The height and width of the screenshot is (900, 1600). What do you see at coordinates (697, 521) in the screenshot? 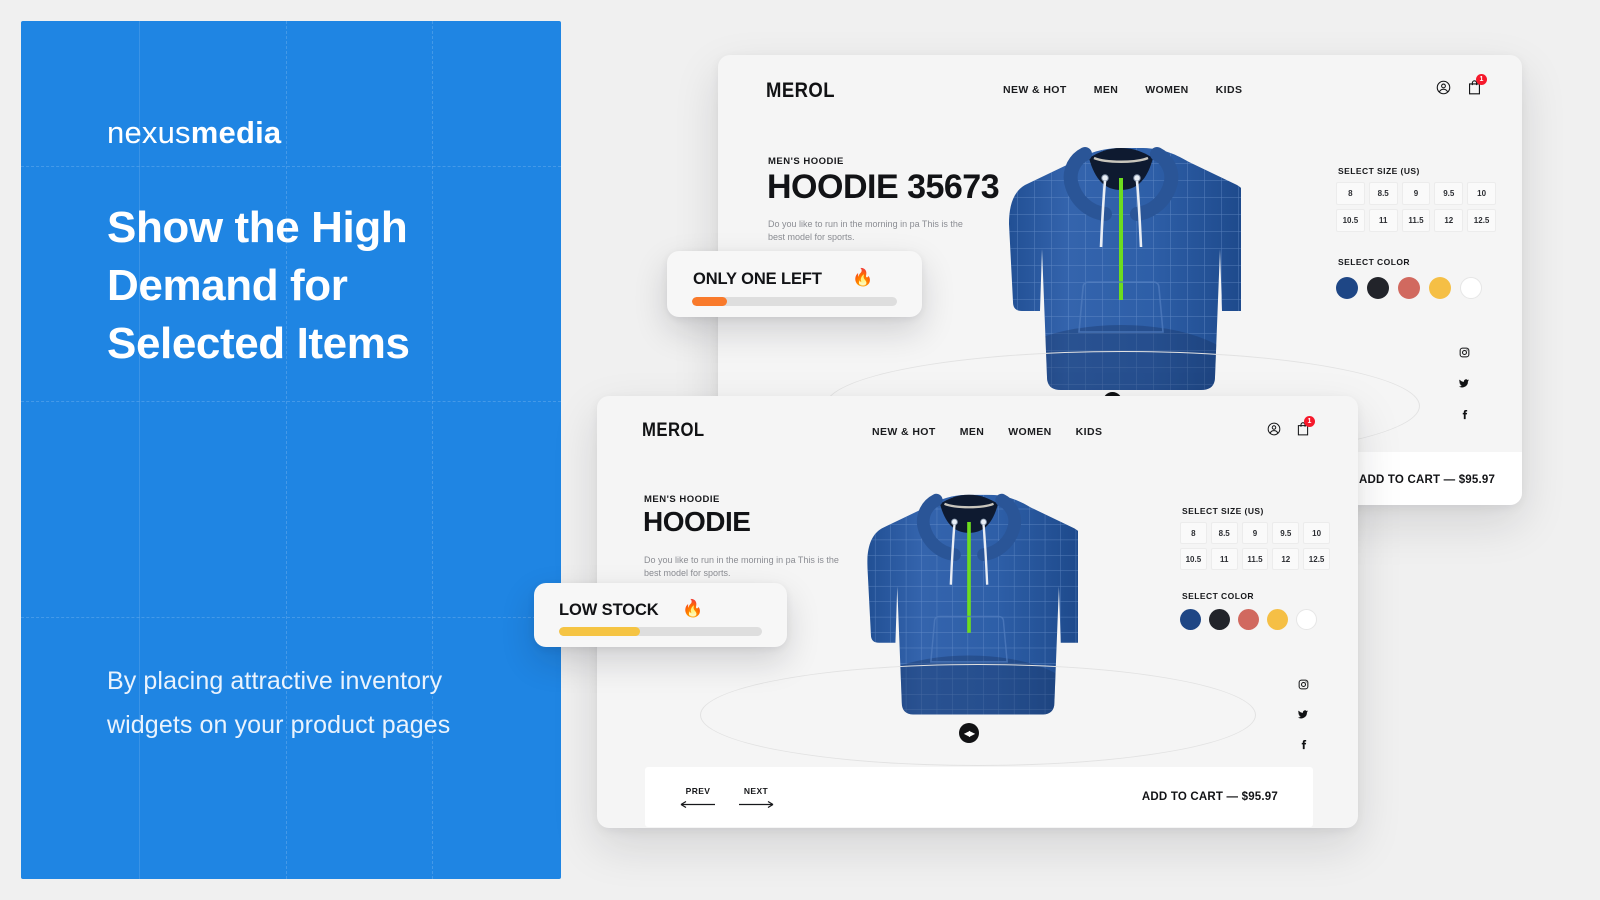
I see `product-title: HOODIE` at bounding box center [697, 521].